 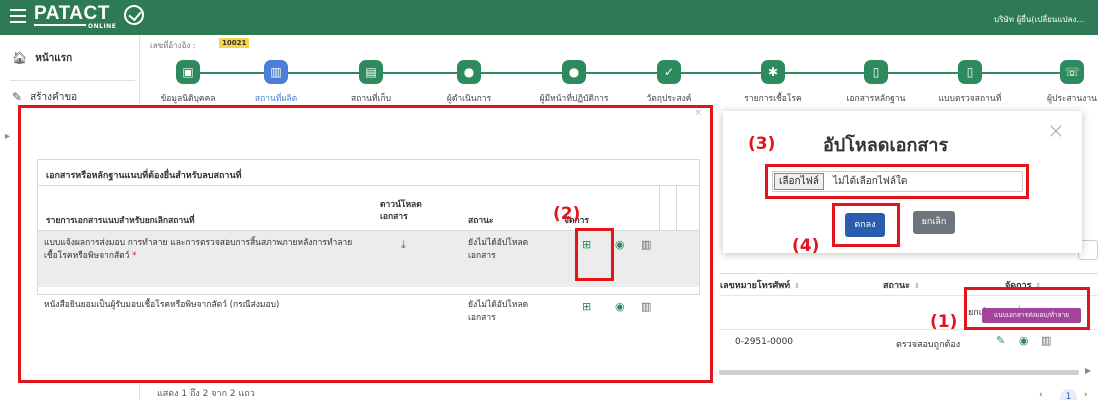 I want to click on step-label: สถานที่ผลิต, so click(x=276, y=99).